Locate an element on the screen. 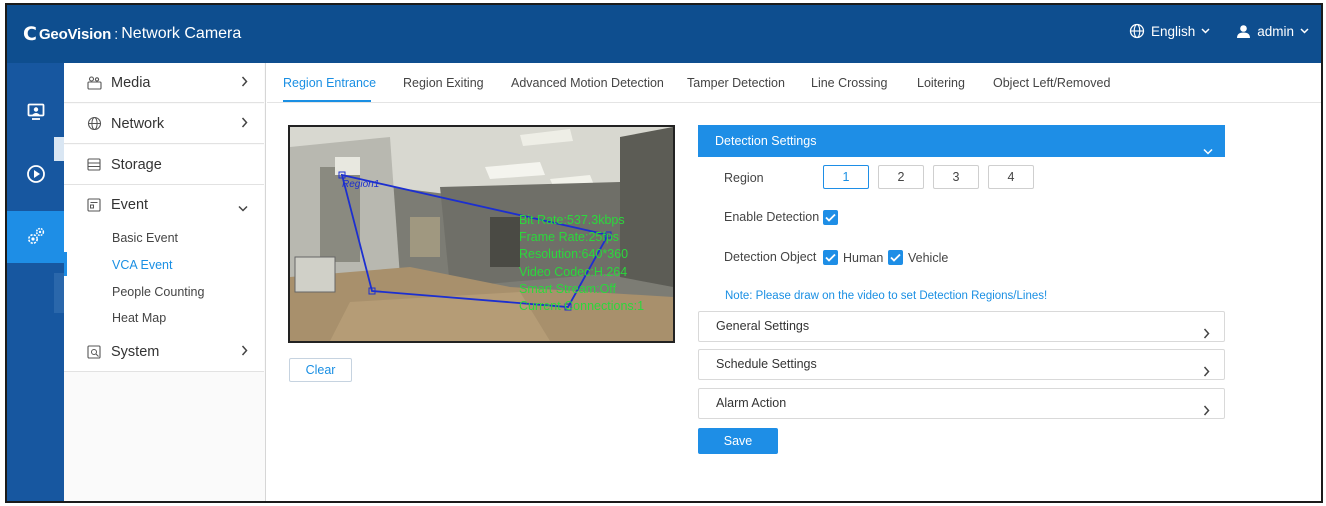  active-tab-underline is located at coordinates (327, 101).